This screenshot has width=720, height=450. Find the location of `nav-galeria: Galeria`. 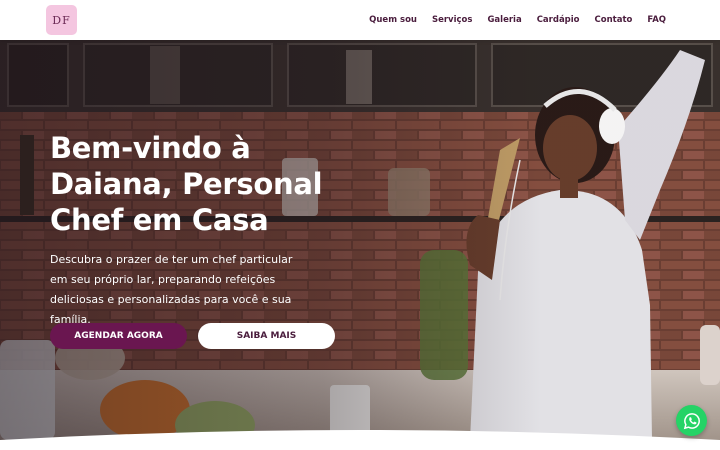

nav-galeria: Galeria is located at coordinates (504, 20).